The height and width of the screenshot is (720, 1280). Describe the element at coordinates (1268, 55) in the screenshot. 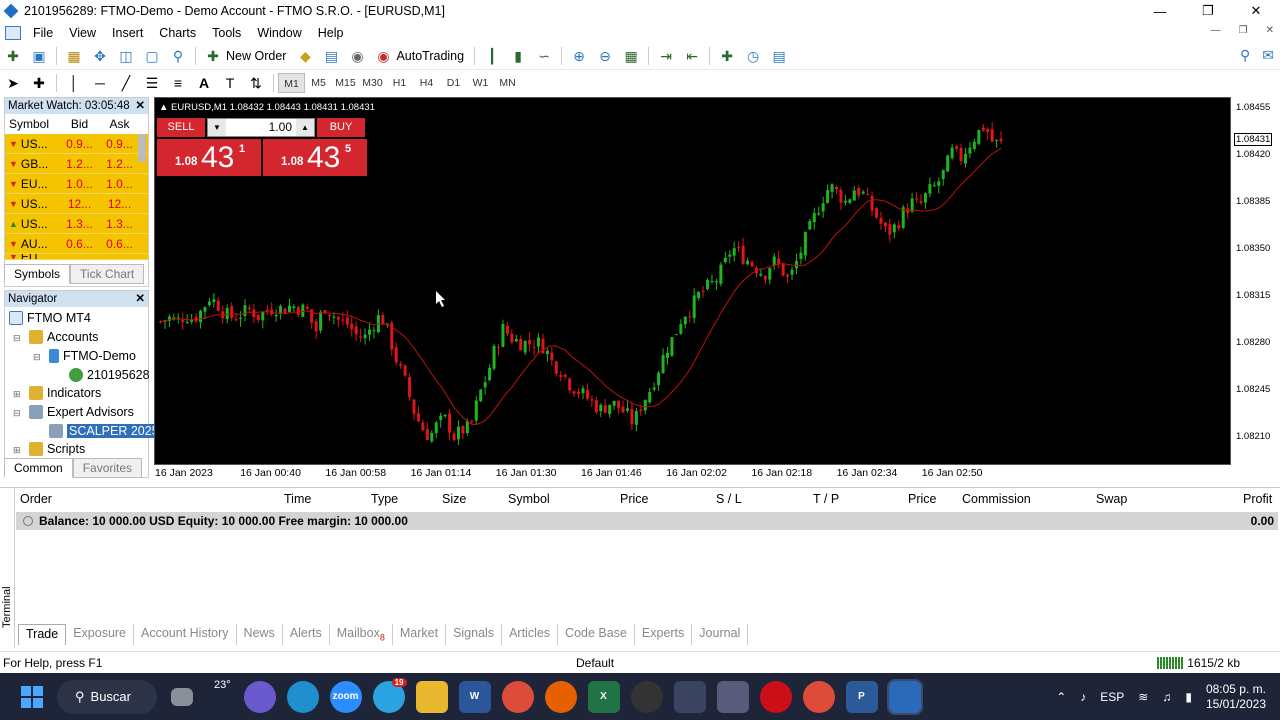

I see `chat-icon: ✉` at that location.